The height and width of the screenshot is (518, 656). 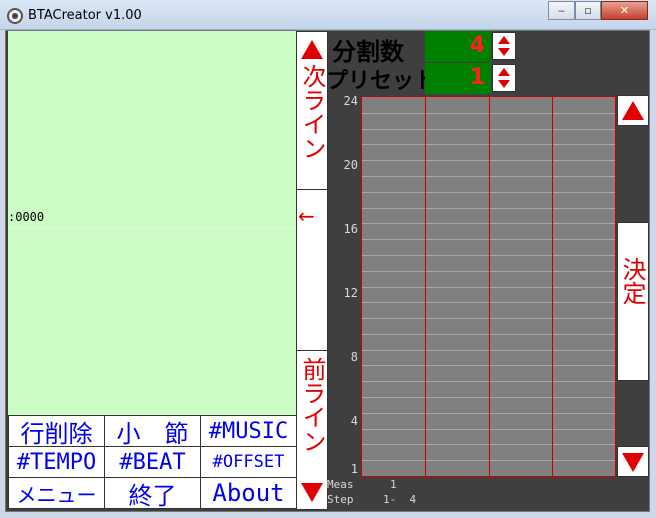 What do you see at coordinates (152, 431) in the screenshot?
I see `measure-button: 小 節` at bounding box center [152, 431].